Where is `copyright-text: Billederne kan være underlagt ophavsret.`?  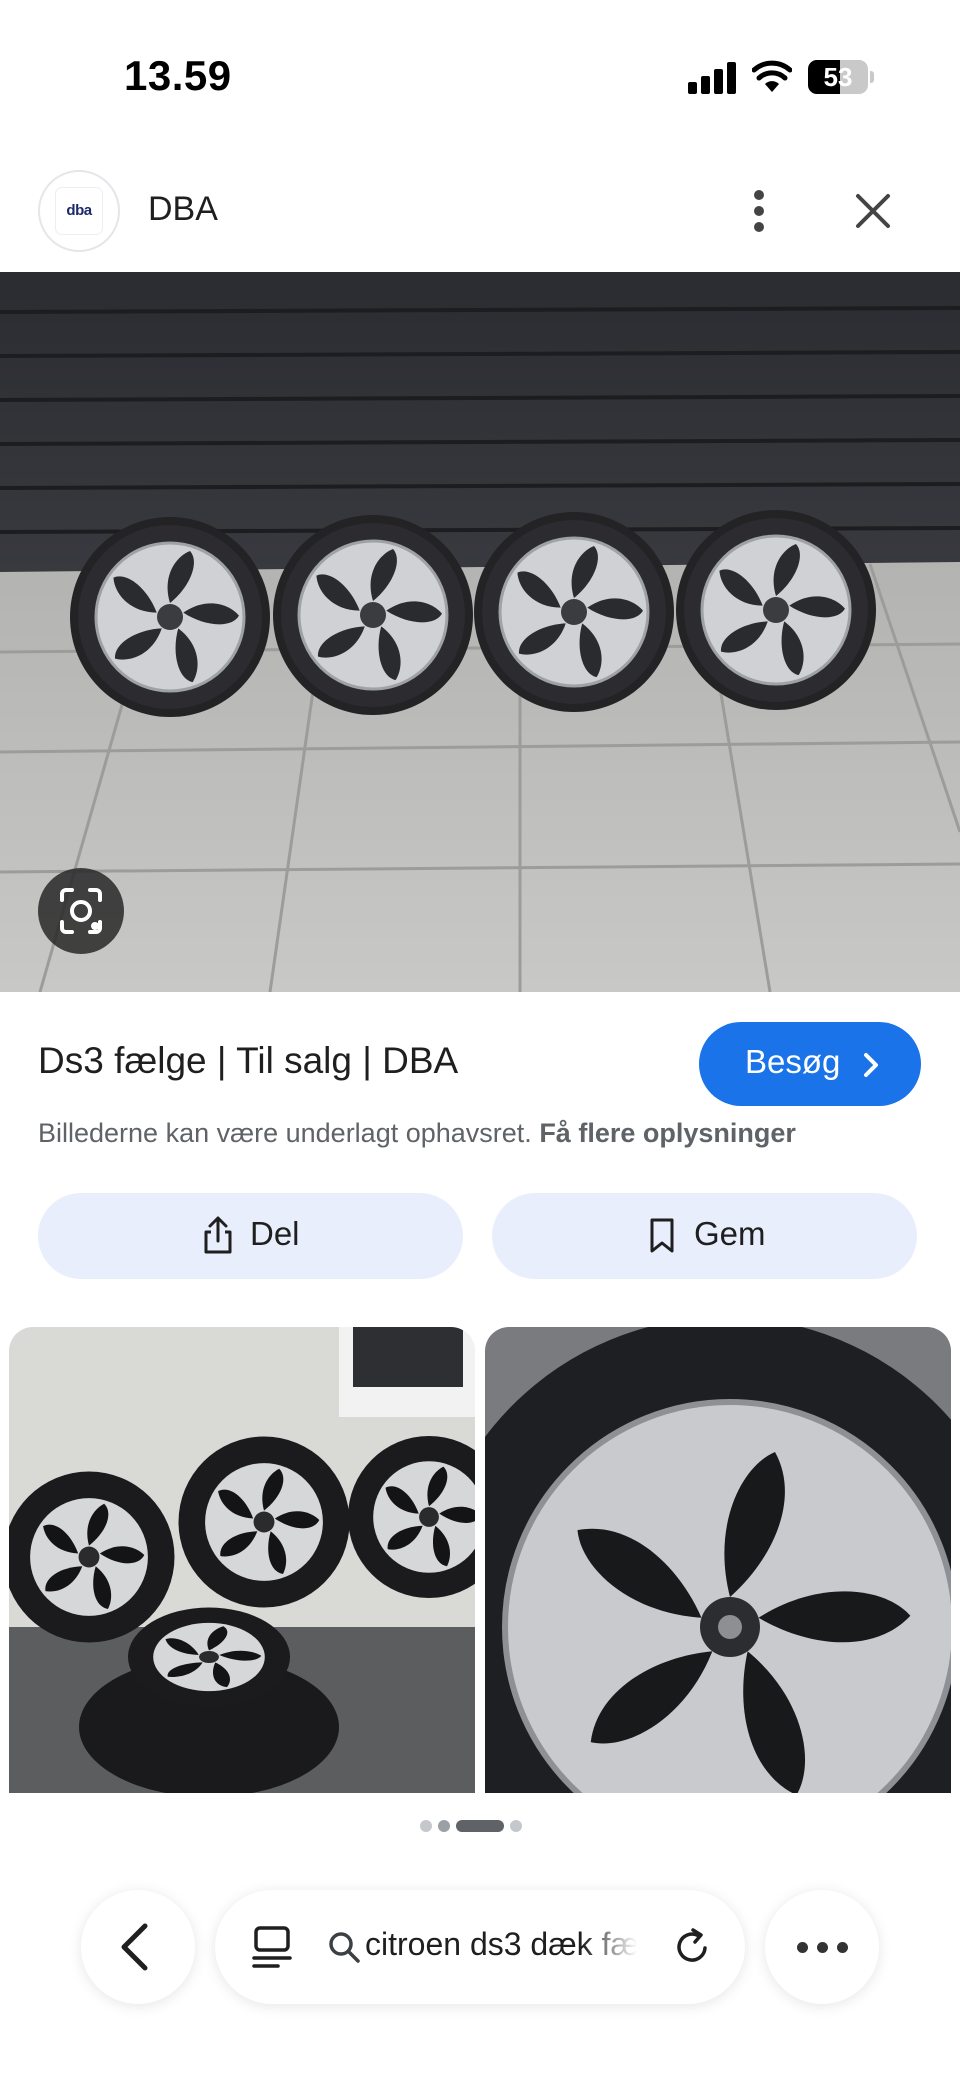 copyright-text: Billederne kan være underlagt ophavsret. is located at coordinates (285, 1133).